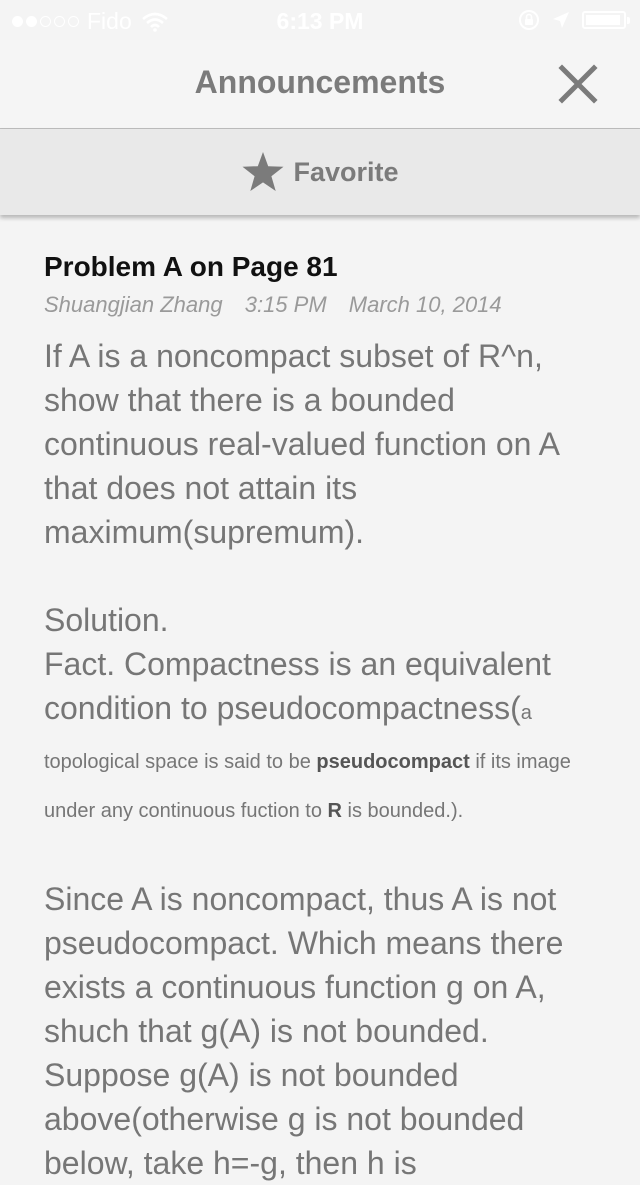 This screenshot has height=1185, width=640. What do you see at coordinates (425, 304) in the screenshot?
I see `post-date: March 10, 2014` at bounding box center [425, 304].